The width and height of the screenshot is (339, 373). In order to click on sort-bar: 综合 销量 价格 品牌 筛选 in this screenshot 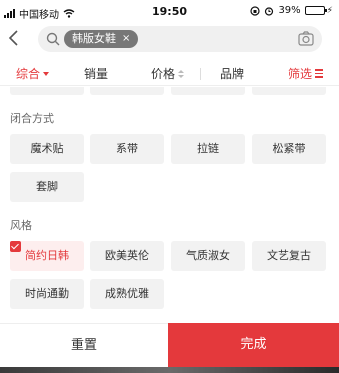, I will do `click(169, 73)`.